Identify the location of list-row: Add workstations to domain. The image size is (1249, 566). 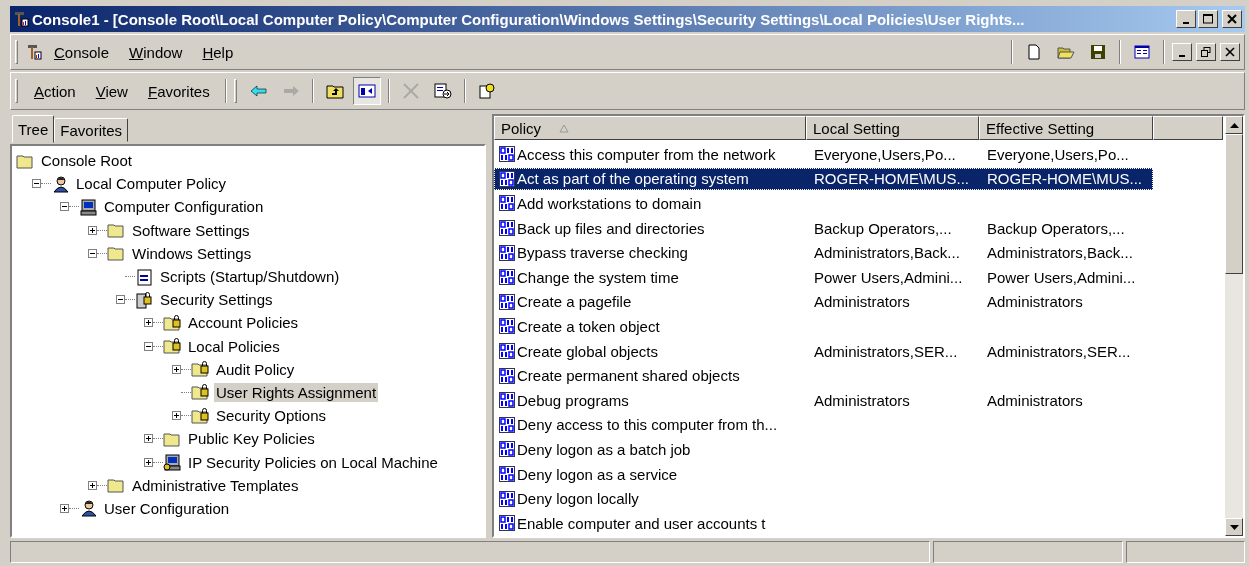
(823, 203).